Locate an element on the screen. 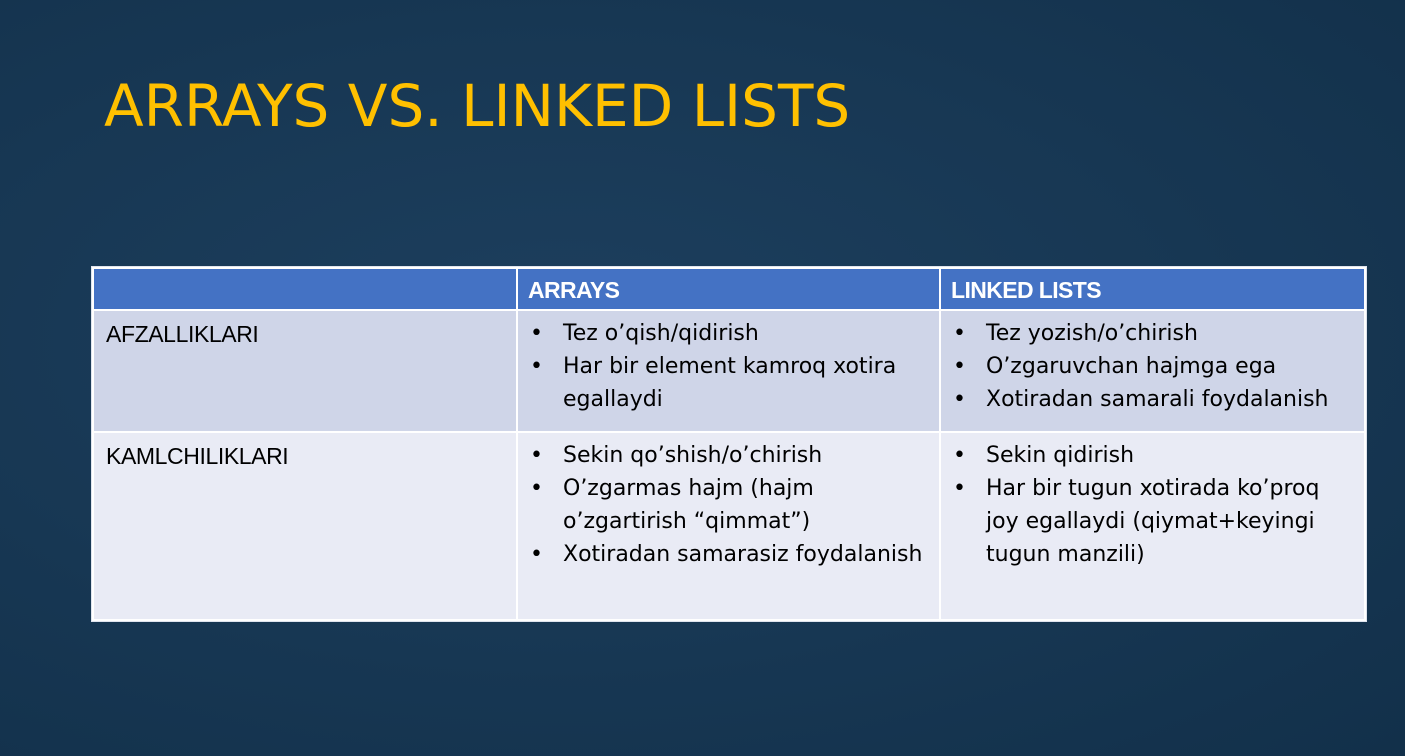 The width and height of the screenshot is (1405, 756). list-item: • O’zgaruvchan hajmga ega is located at coordinates (1152, 366).